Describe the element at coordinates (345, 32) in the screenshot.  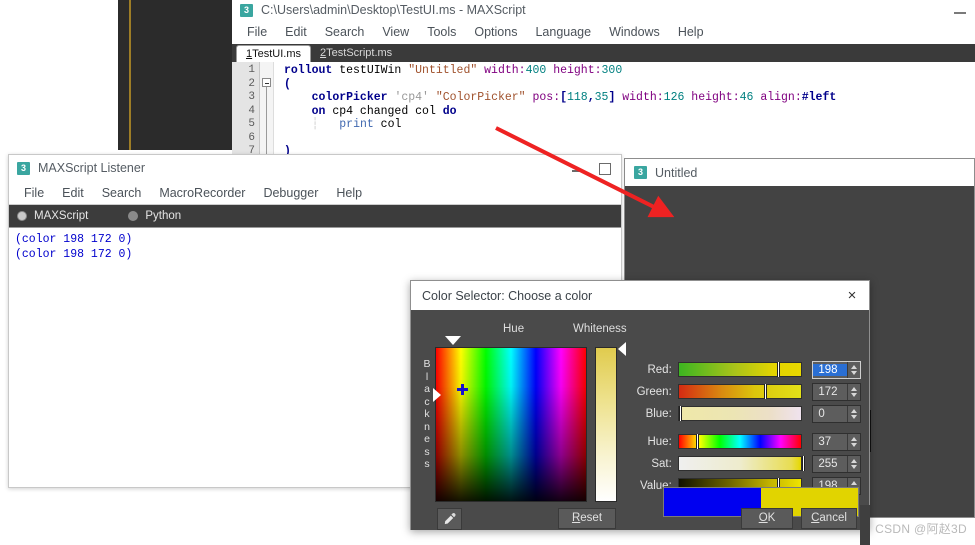
I see `menu-search: Search` at that location.